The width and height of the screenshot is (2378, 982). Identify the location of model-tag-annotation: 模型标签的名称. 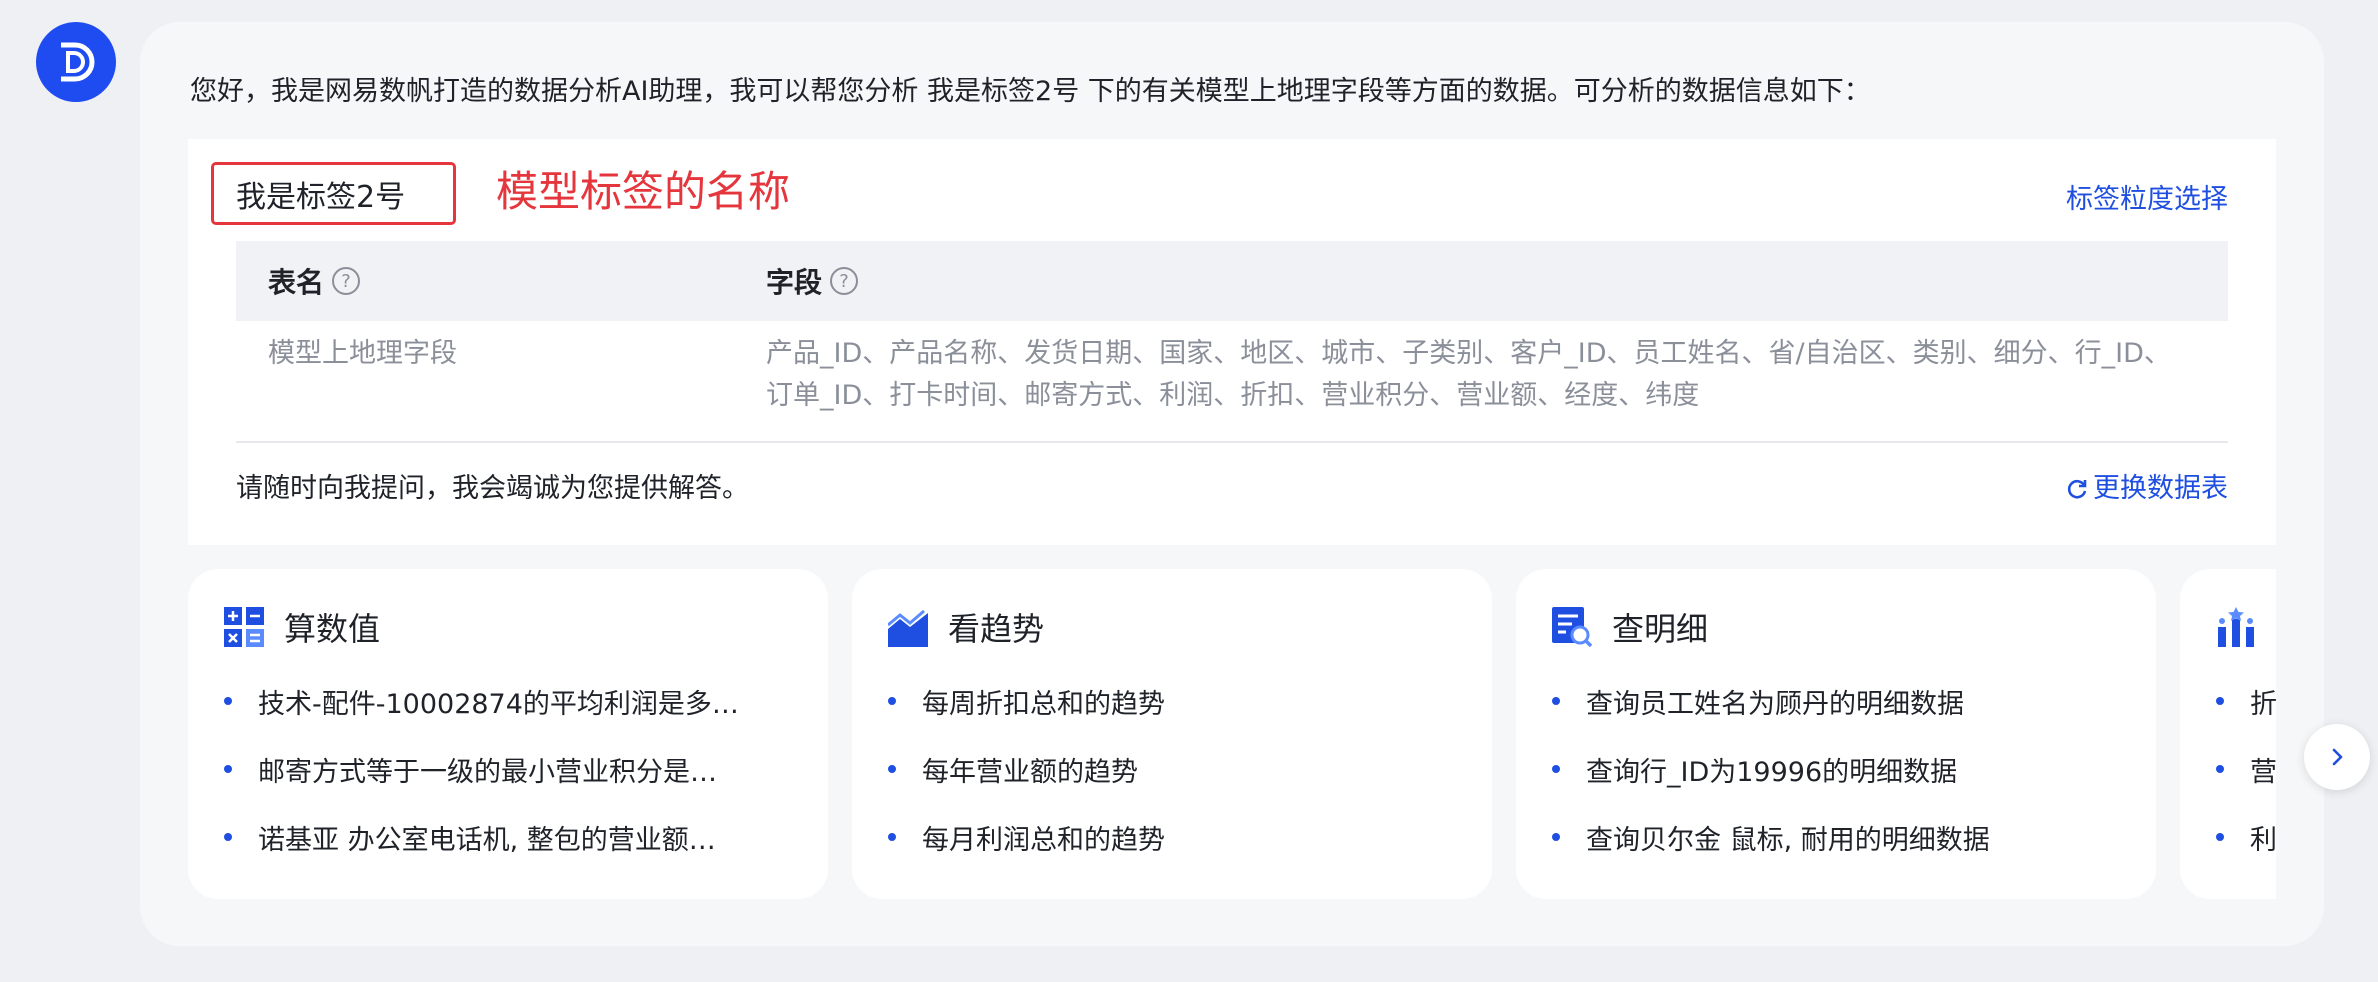
(643, 191).